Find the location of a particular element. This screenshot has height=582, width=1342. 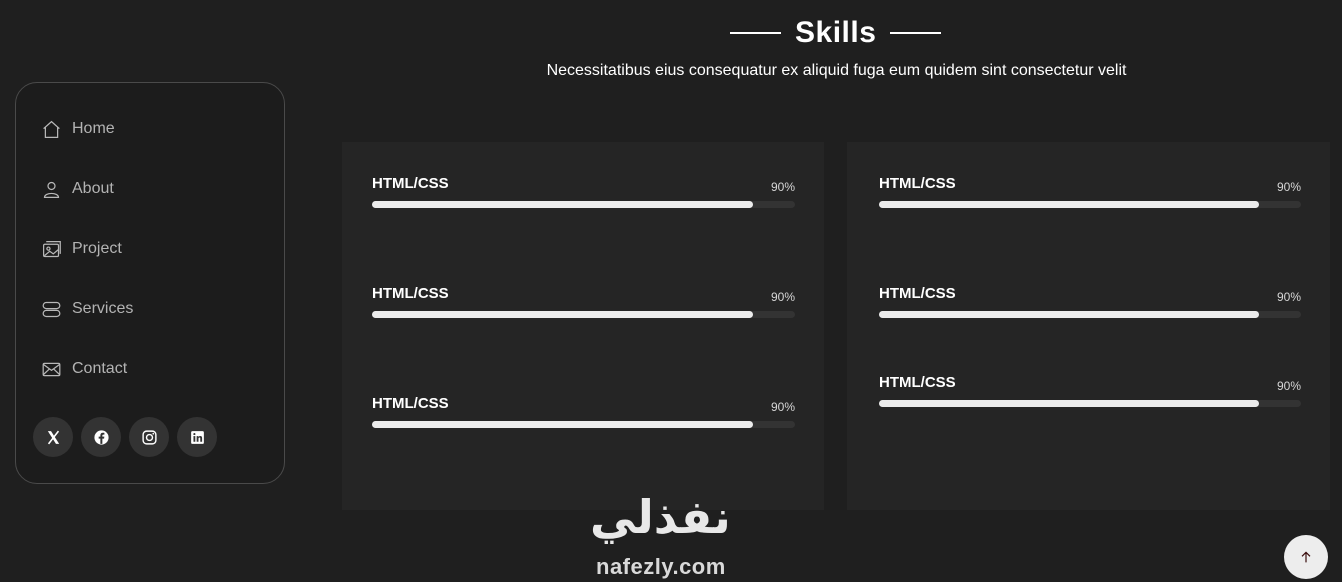

sidebar-item-services: Services is located at coordinates (86, 309).